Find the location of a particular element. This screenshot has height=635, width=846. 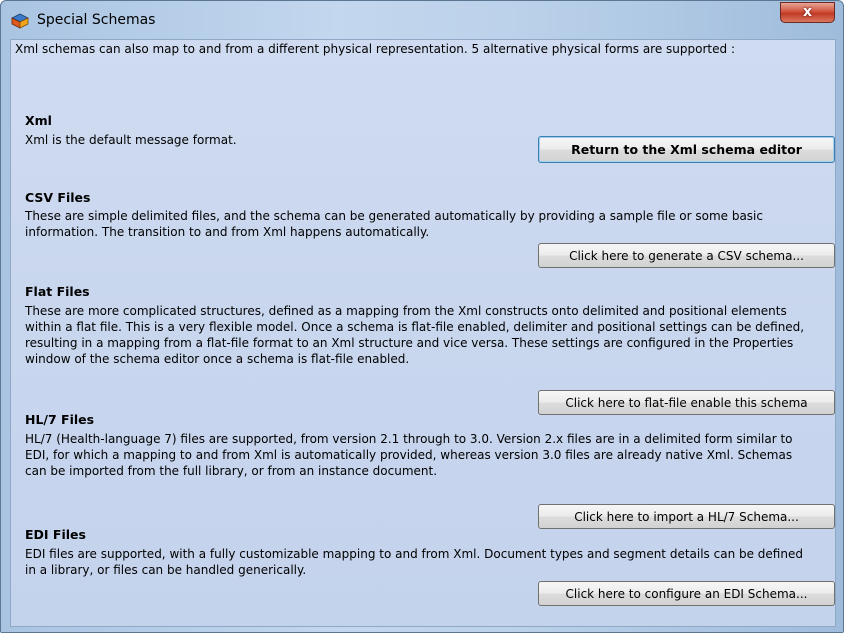

close-button: x is located at coordinates (807, 12).